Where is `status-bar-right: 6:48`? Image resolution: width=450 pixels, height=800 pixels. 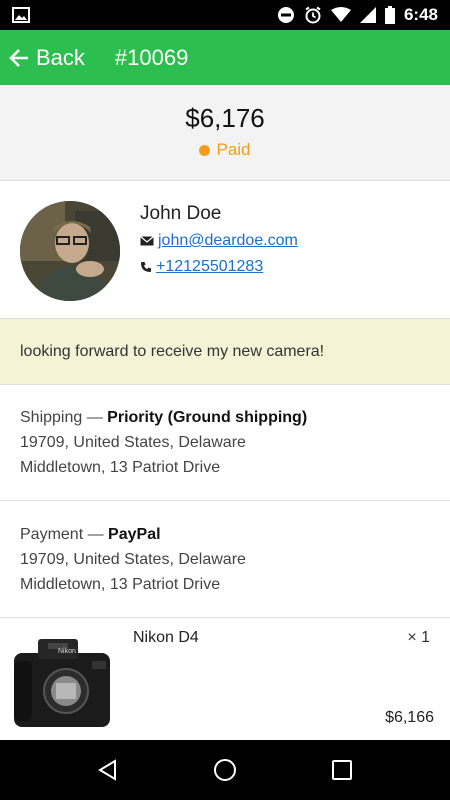 status-bar-right: 6:48 is located at coordinates (357, 15).